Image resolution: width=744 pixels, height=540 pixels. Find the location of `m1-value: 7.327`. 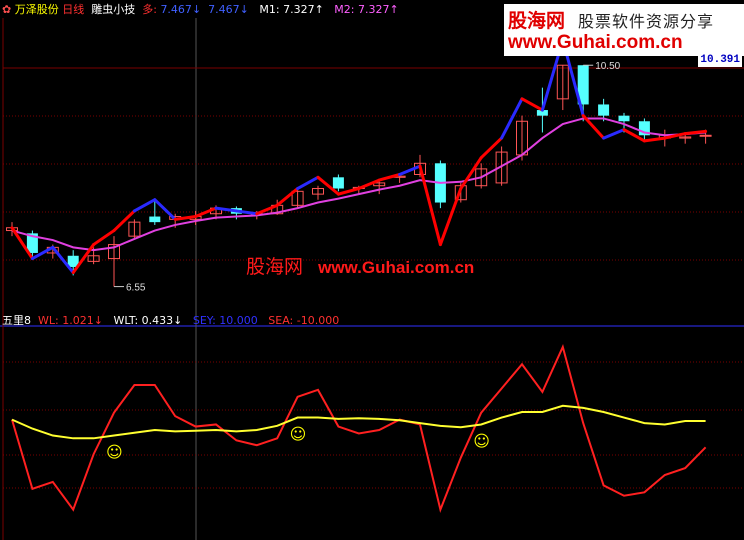

m1-value: 7.327 is located at coordinates (299, 9).